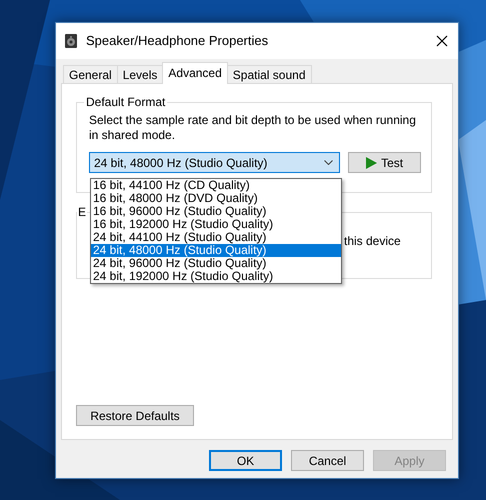  I want to click on tab: Spatial sound, so click(269, 74).